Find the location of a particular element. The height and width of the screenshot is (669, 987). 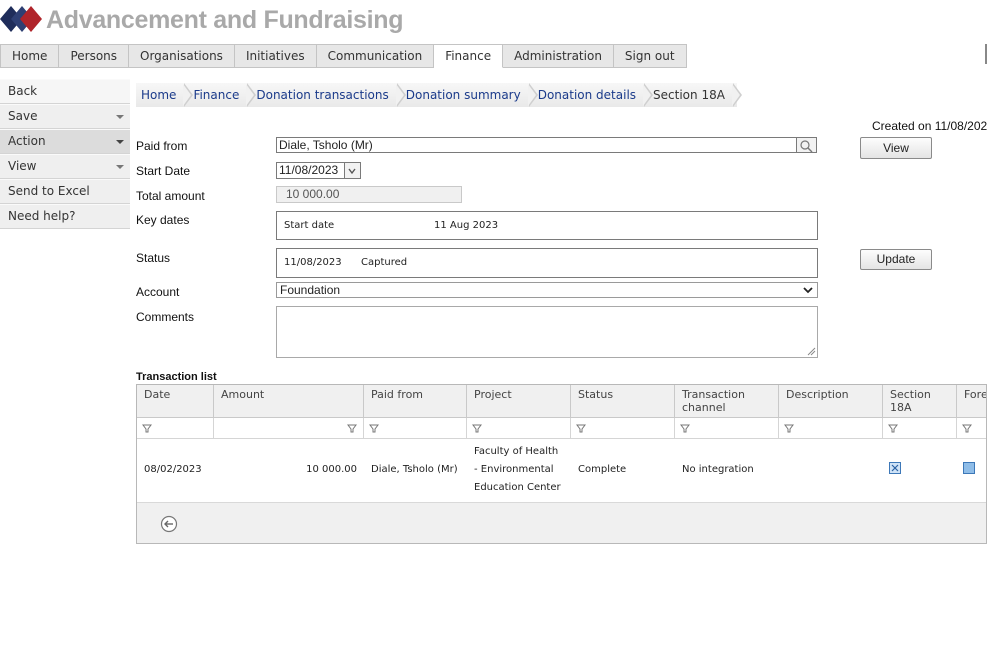

account-select: Foundation is located at coordinates (547, 290).